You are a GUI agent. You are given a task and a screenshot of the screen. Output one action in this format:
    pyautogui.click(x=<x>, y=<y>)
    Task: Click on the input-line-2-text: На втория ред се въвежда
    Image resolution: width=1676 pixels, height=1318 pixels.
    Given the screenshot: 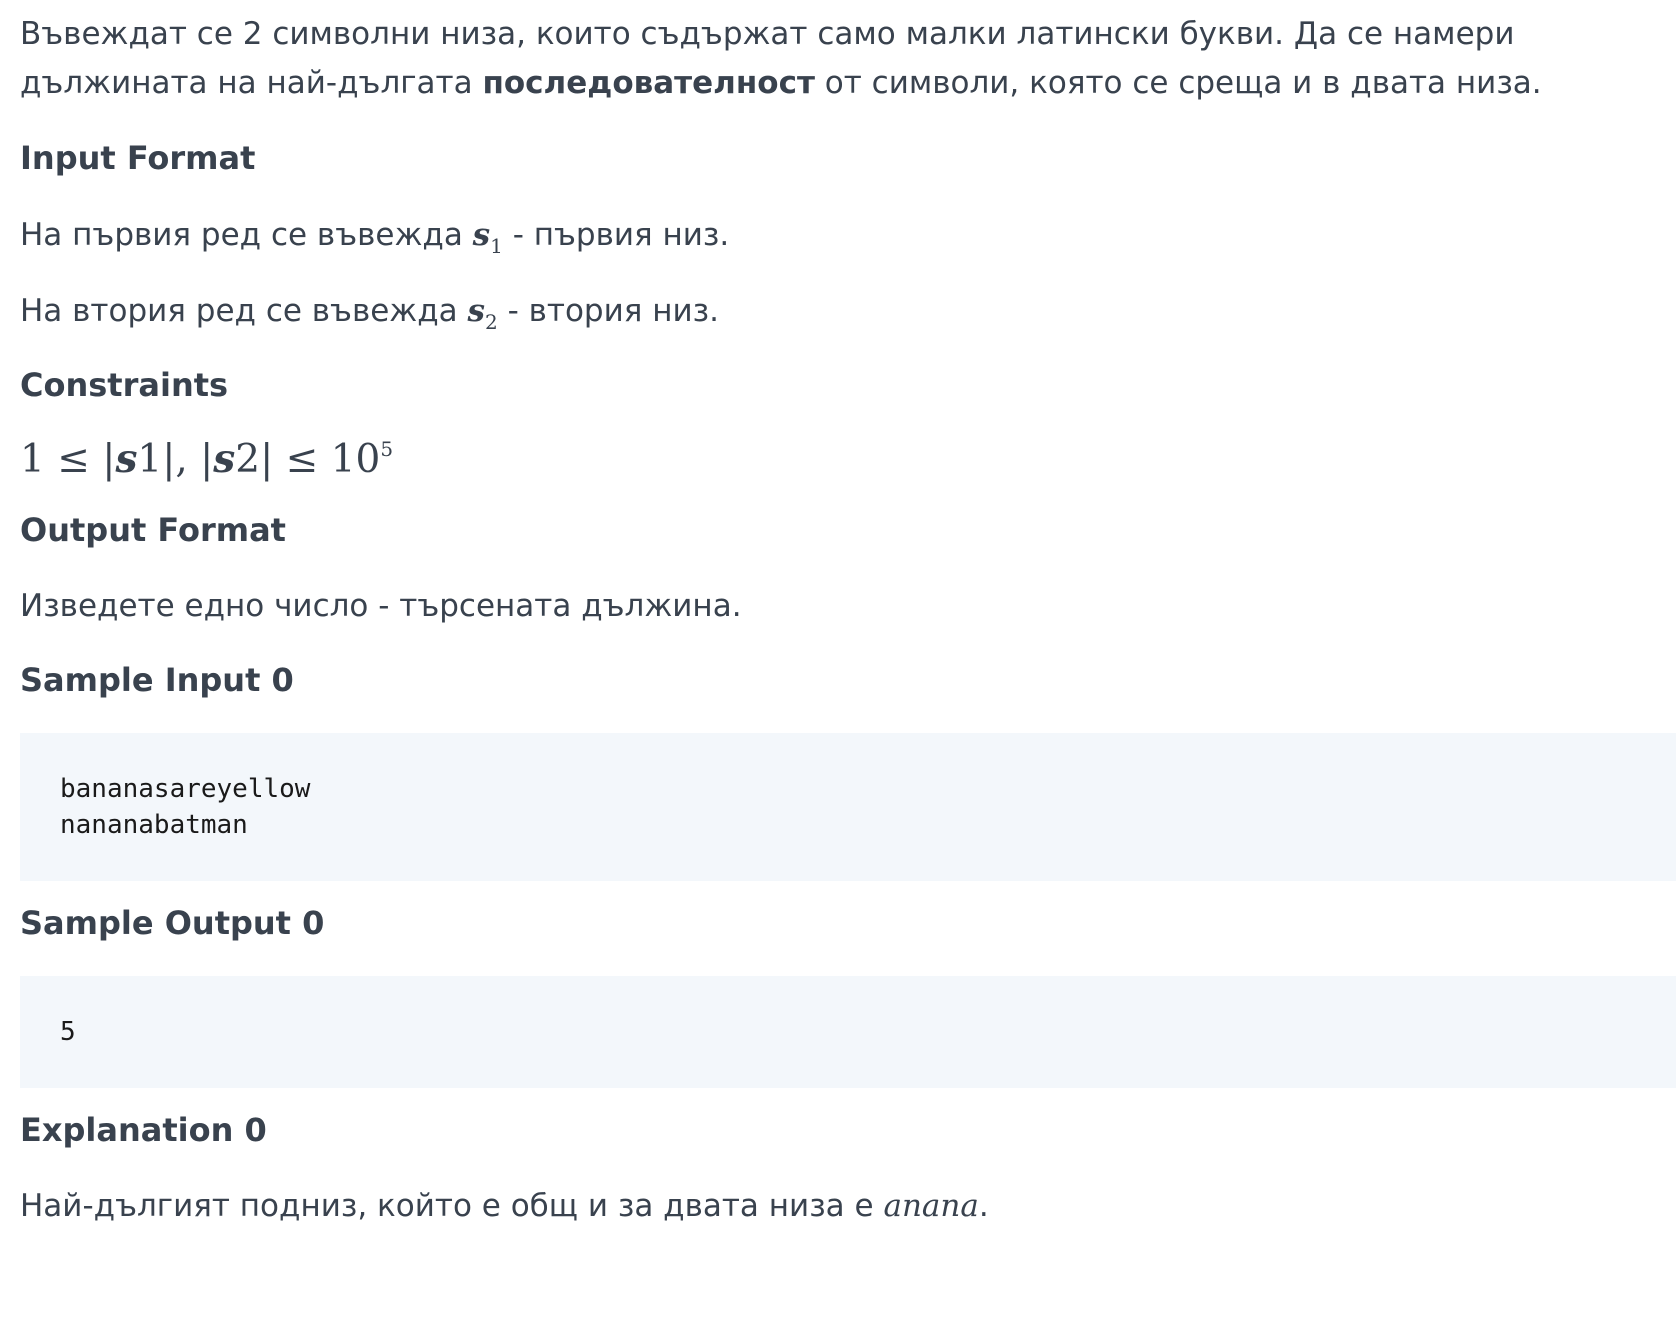 What is the action you would take?
    pyautogui.click(x=244, y=311)
    